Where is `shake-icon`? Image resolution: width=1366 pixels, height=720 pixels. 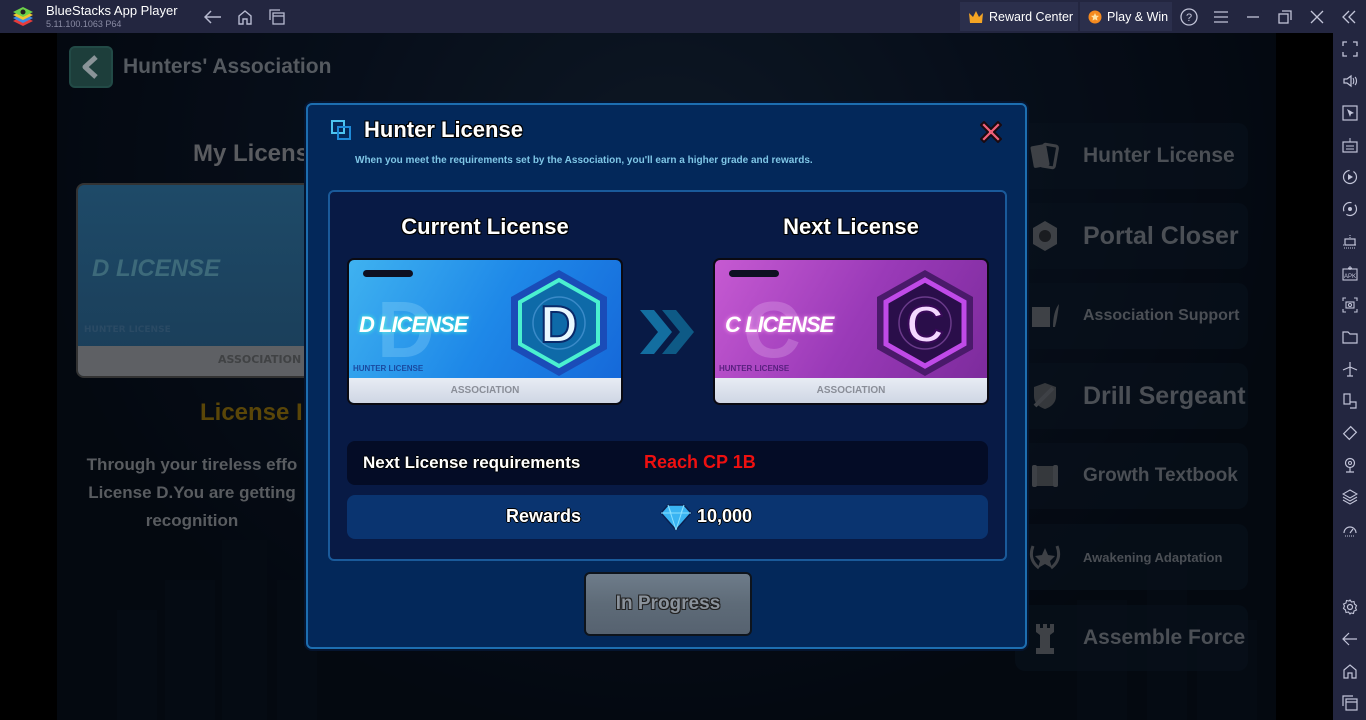 shake-icon is located at coordinates (1350, 241).